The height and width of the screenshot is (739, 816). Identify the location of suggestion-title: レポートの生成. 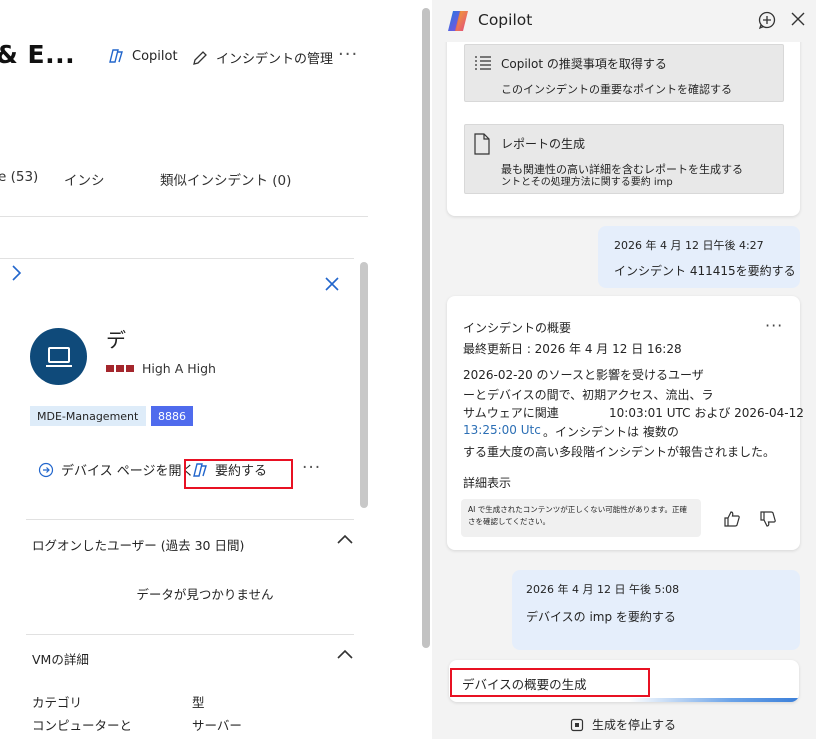
(543, 144).